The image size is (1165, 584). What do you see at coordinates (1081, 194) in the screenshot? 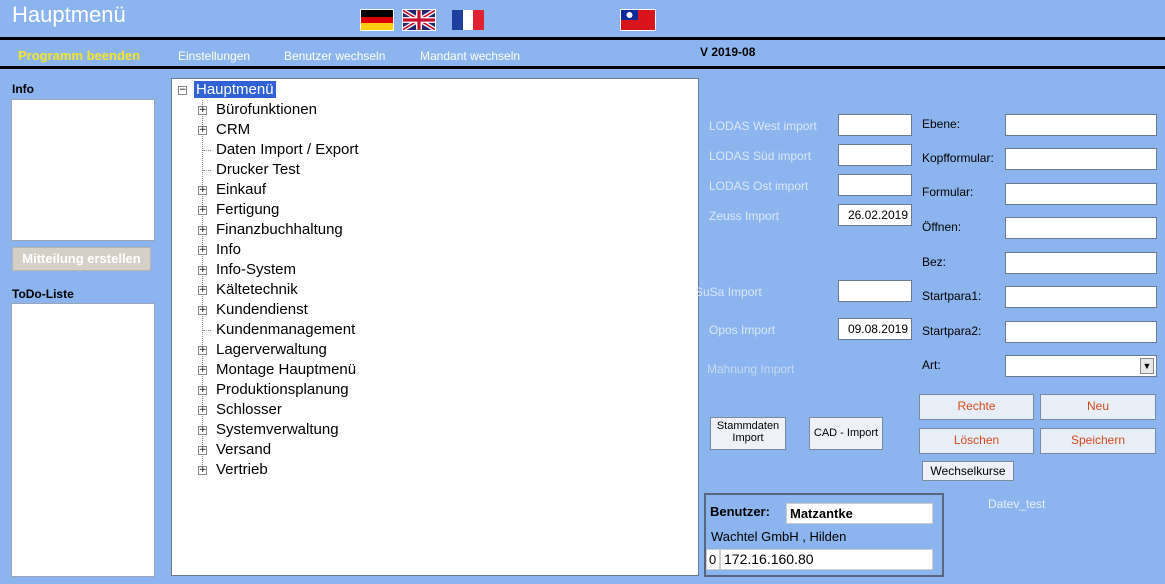
I see `formular-field` at bounding box center [1081, 194].